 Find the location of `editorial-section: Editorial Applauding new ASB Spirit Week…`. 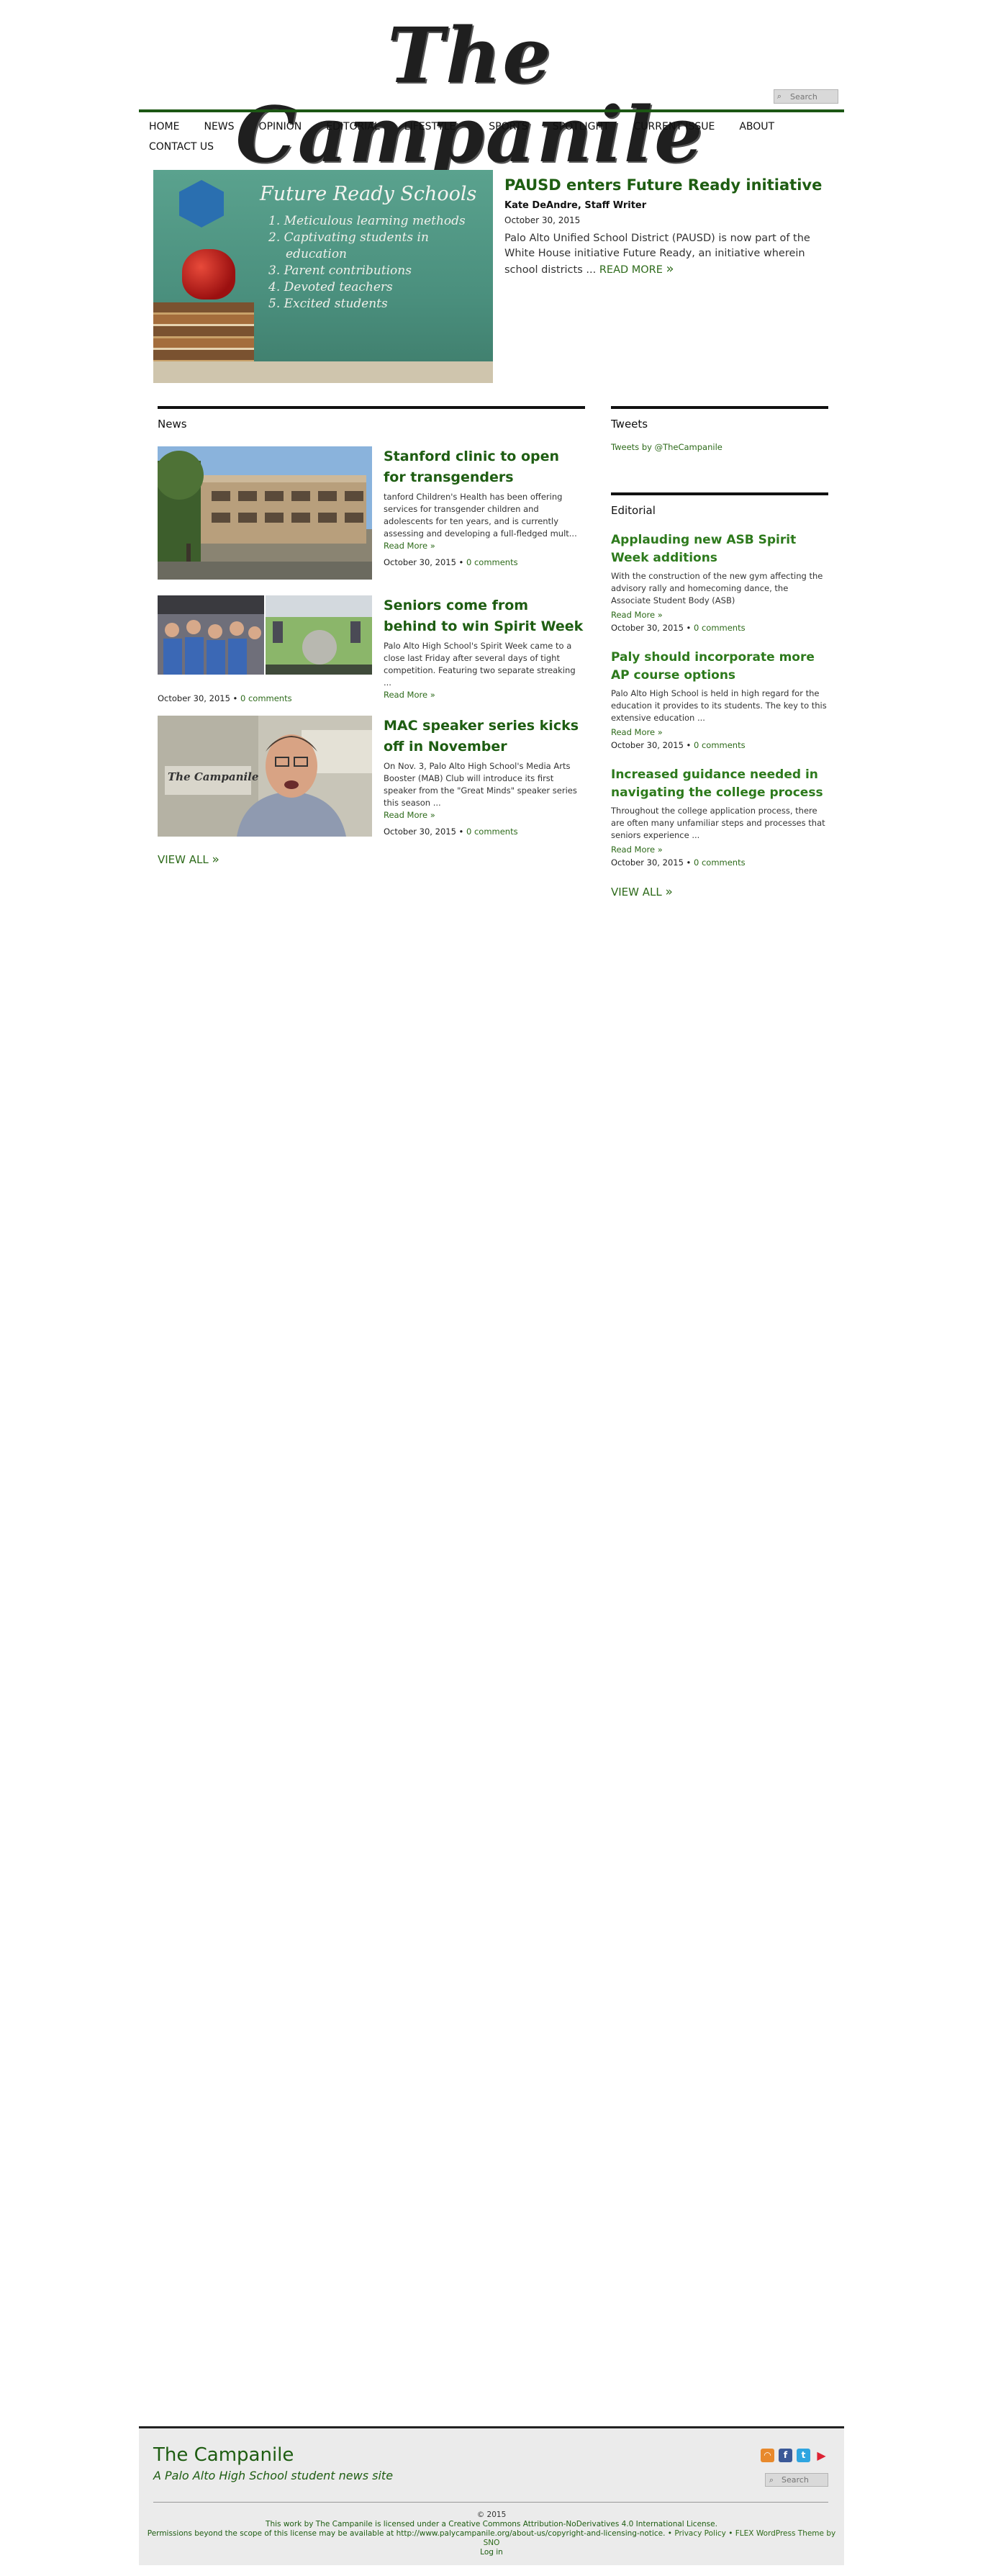

editorial-section: Editorial Applauding new ASB Spirit Week… is located at coordinates (719, 695).